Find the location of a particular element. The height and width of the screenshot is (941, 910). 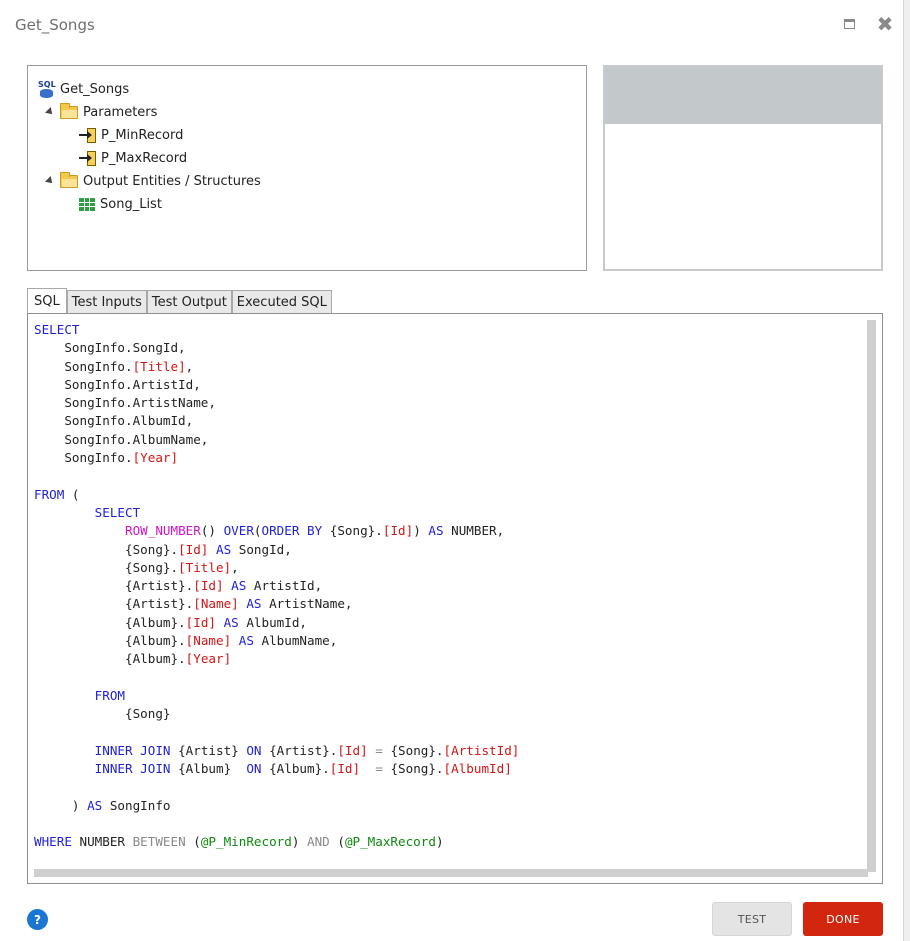

sql-query-icon: SQL is located at coordinates (47, 89).